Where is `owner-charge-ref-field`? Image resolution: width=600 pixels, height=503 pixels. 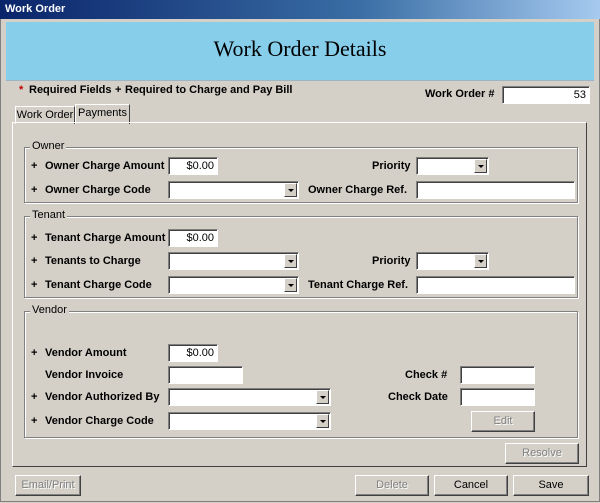
owner-charge-ref-field is located at coordinates (495, 190).